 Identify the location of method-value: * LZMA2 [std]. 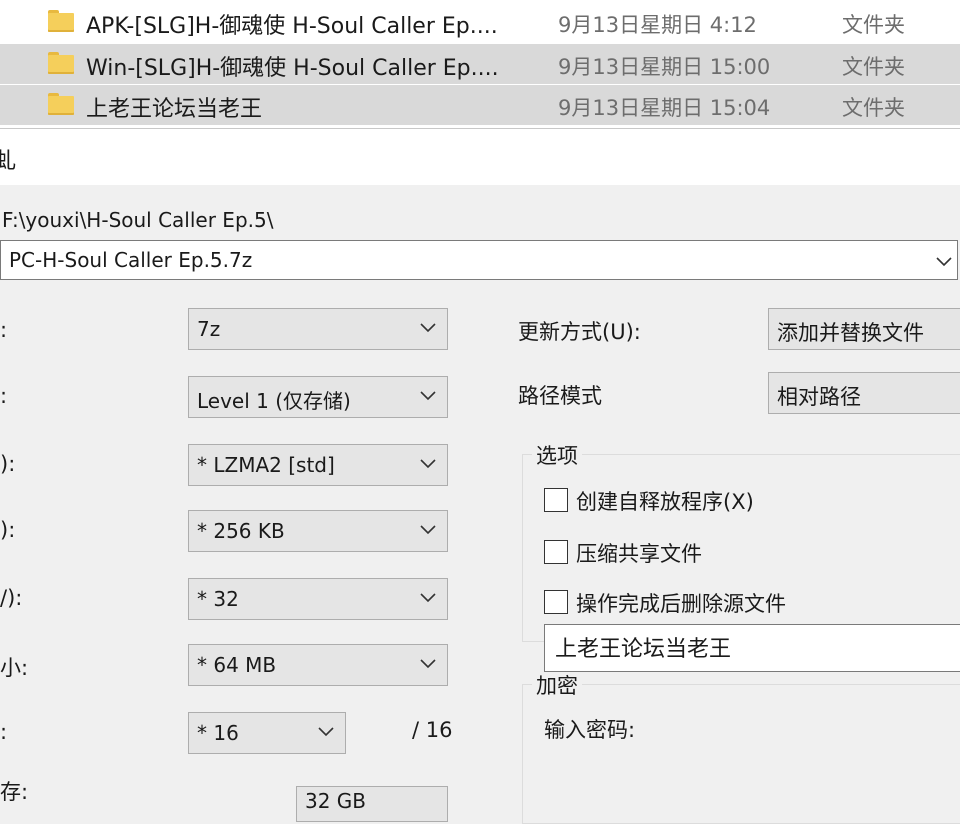
(266, 465).